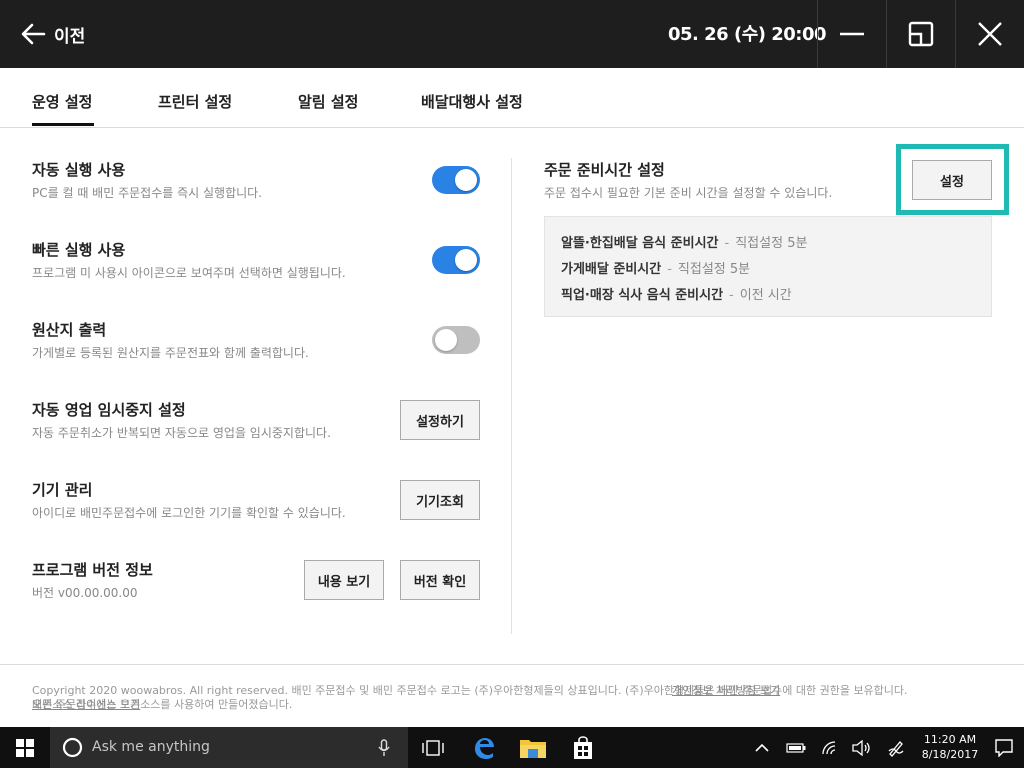 The image size is (1024, 768). I want to click on current-datetime: 05. 26 (수) 20:00, so click(747, 34).